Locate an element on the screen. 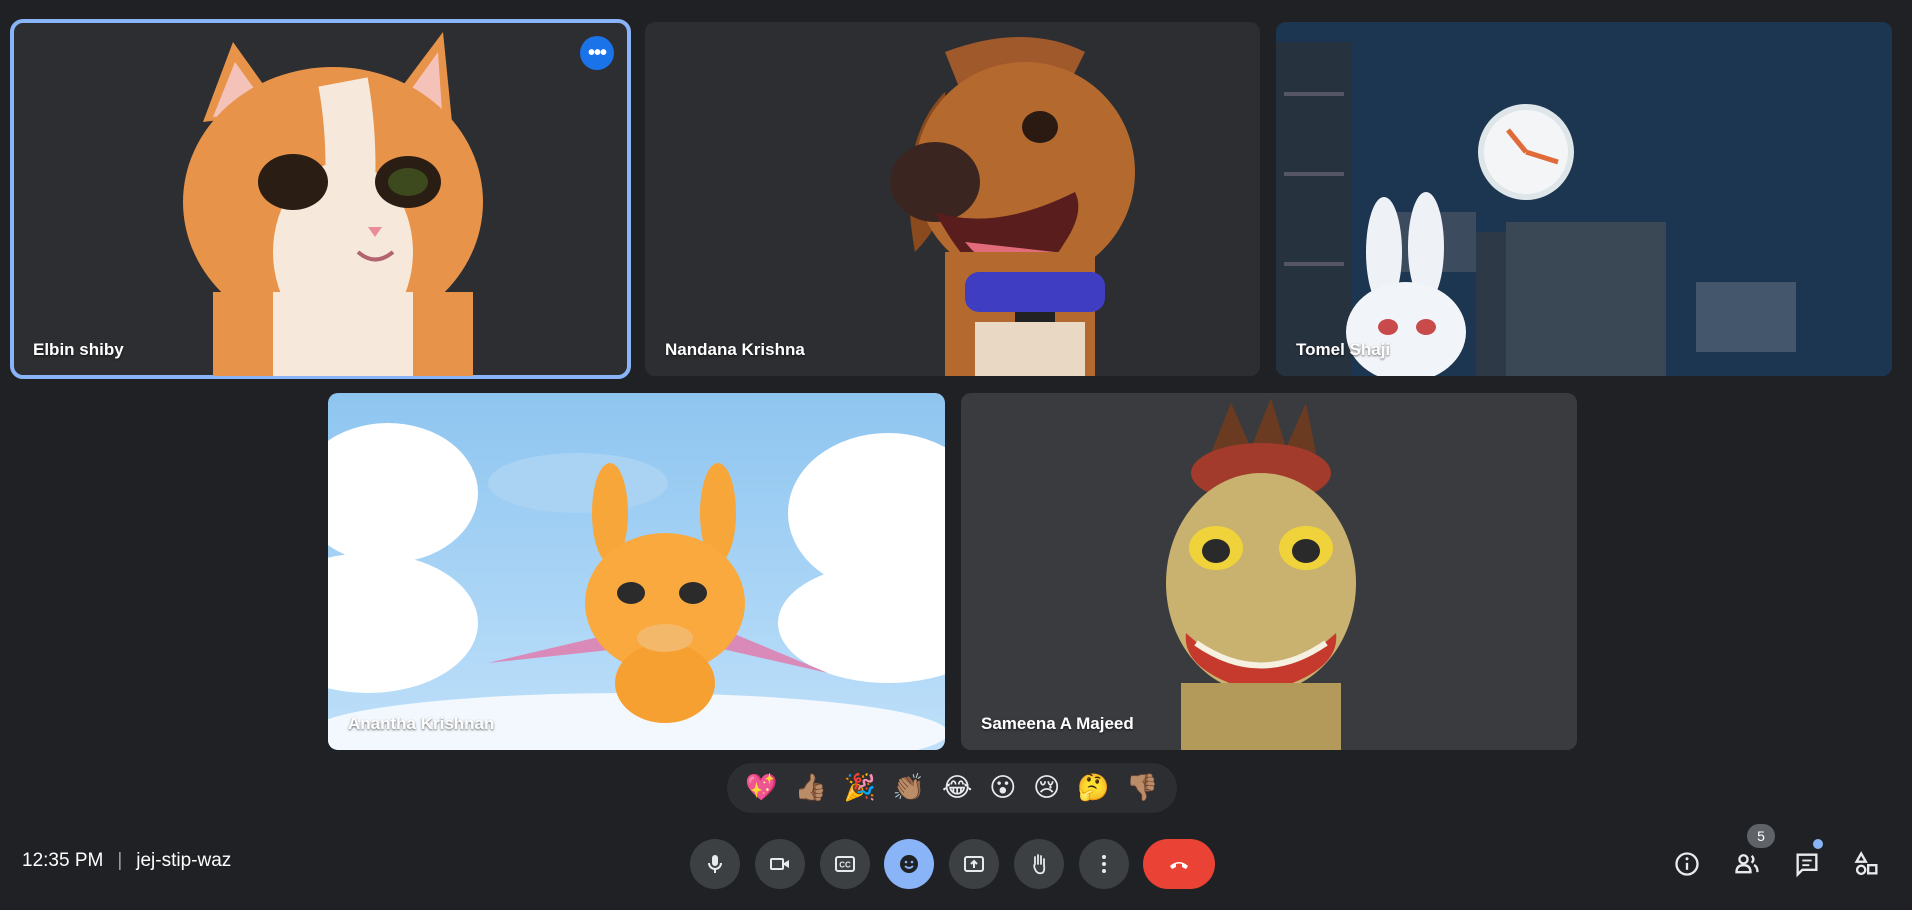 The image size is (1912, 910). present-icon is located at coordinates (974, 864).